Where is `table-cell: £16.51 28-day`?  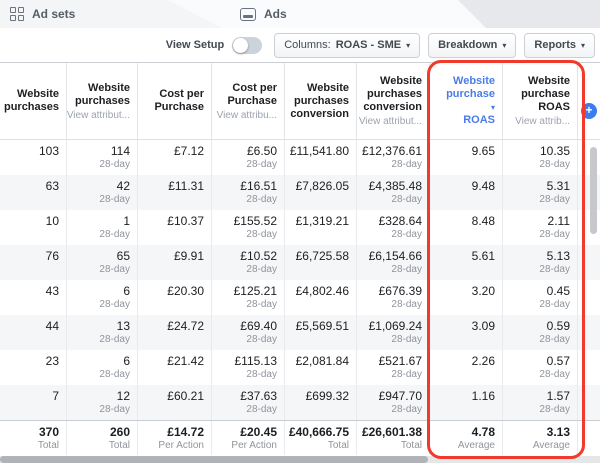
table-cell: £16.51 28-day is located at coordinates (248, 192).